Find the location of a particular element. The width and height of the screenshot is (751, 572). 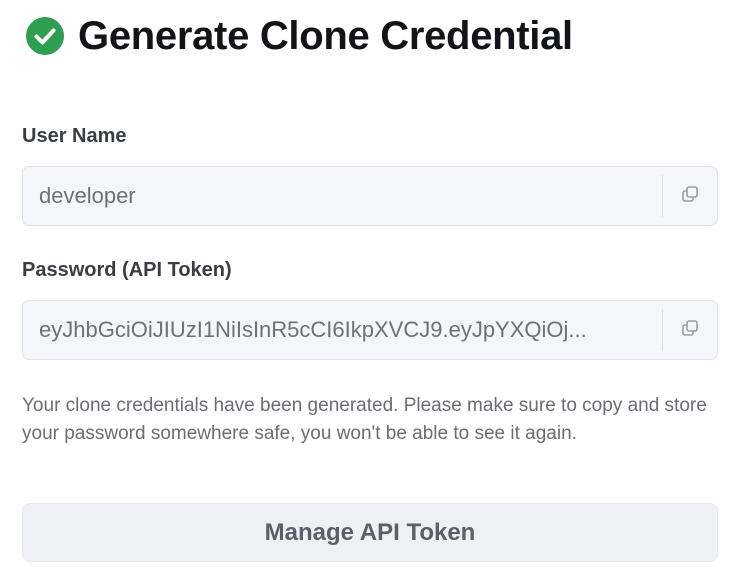

username-field: developer is located at coordinates (370, 196).